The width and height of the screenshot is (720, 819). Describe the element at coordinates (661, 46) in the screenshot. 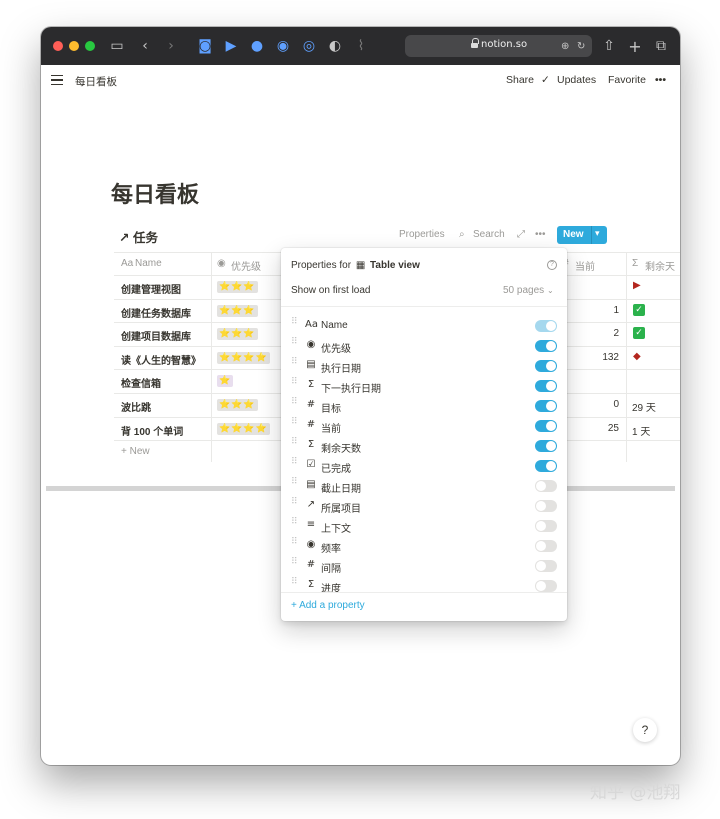

I see `tabs-icon: ⧉` at that location.